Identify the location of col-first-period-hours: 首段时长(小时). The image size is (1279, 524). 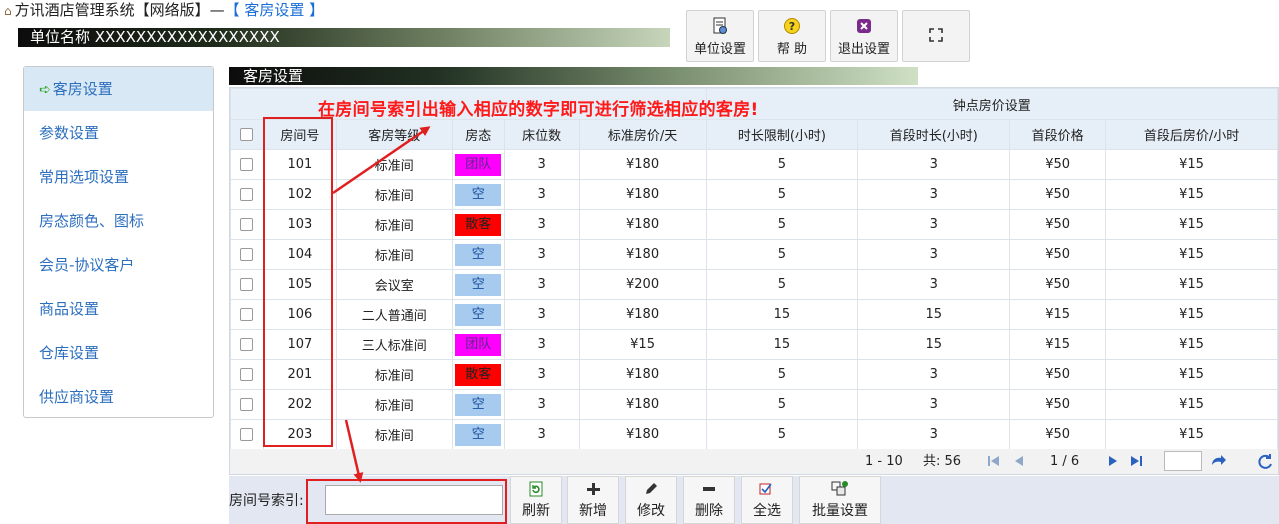
(934, 134).